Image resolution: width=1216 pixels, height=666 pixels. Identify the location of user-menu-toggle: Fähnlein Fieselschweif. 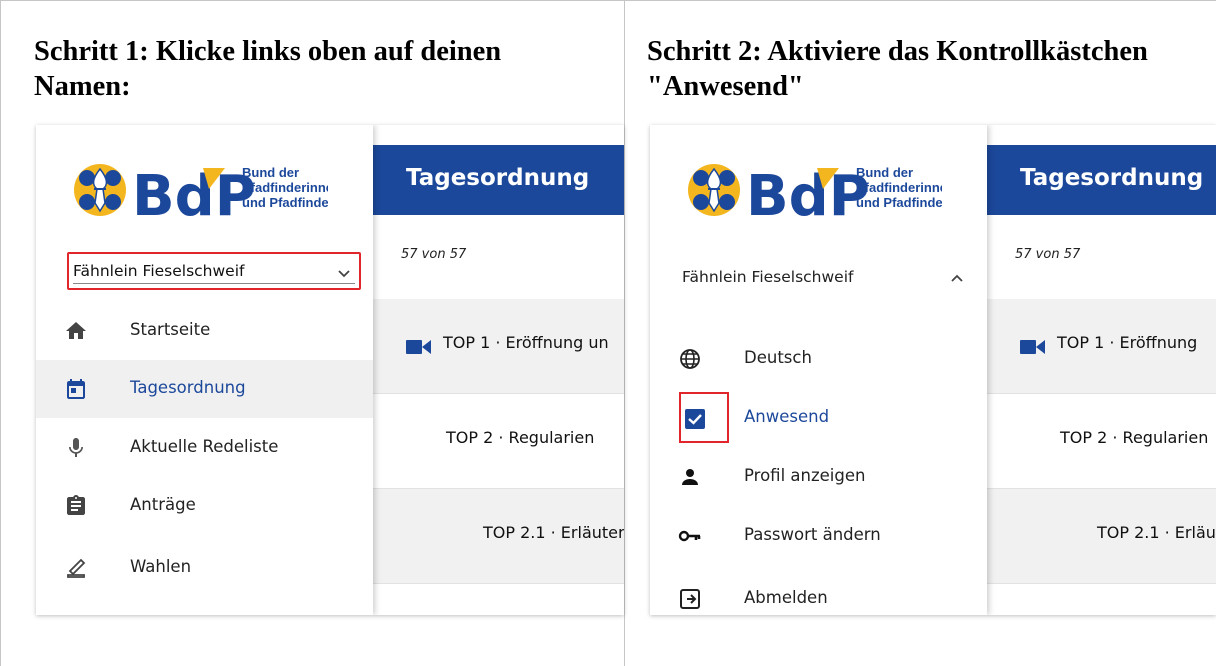
(767, 277).